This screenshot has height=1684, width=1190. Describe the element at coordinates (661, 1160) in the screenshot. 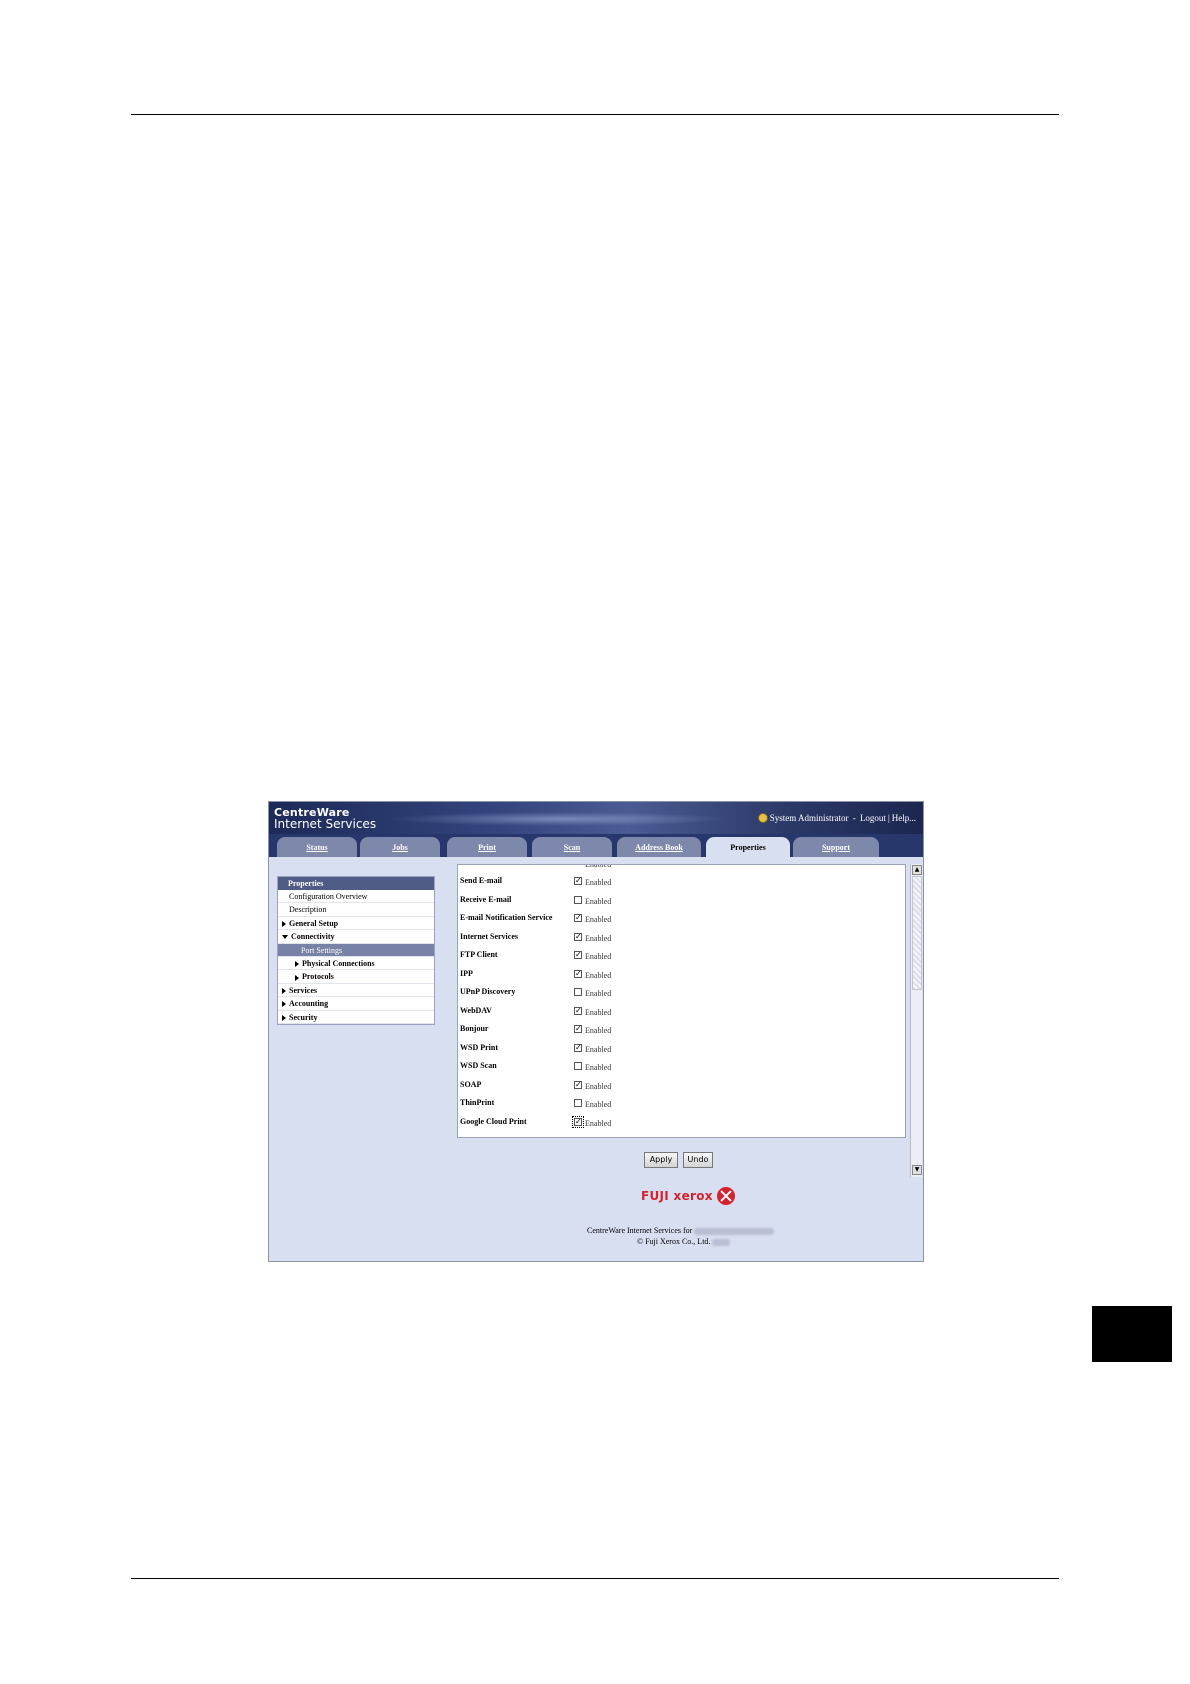

I see `apply-button: Apply` at that location.